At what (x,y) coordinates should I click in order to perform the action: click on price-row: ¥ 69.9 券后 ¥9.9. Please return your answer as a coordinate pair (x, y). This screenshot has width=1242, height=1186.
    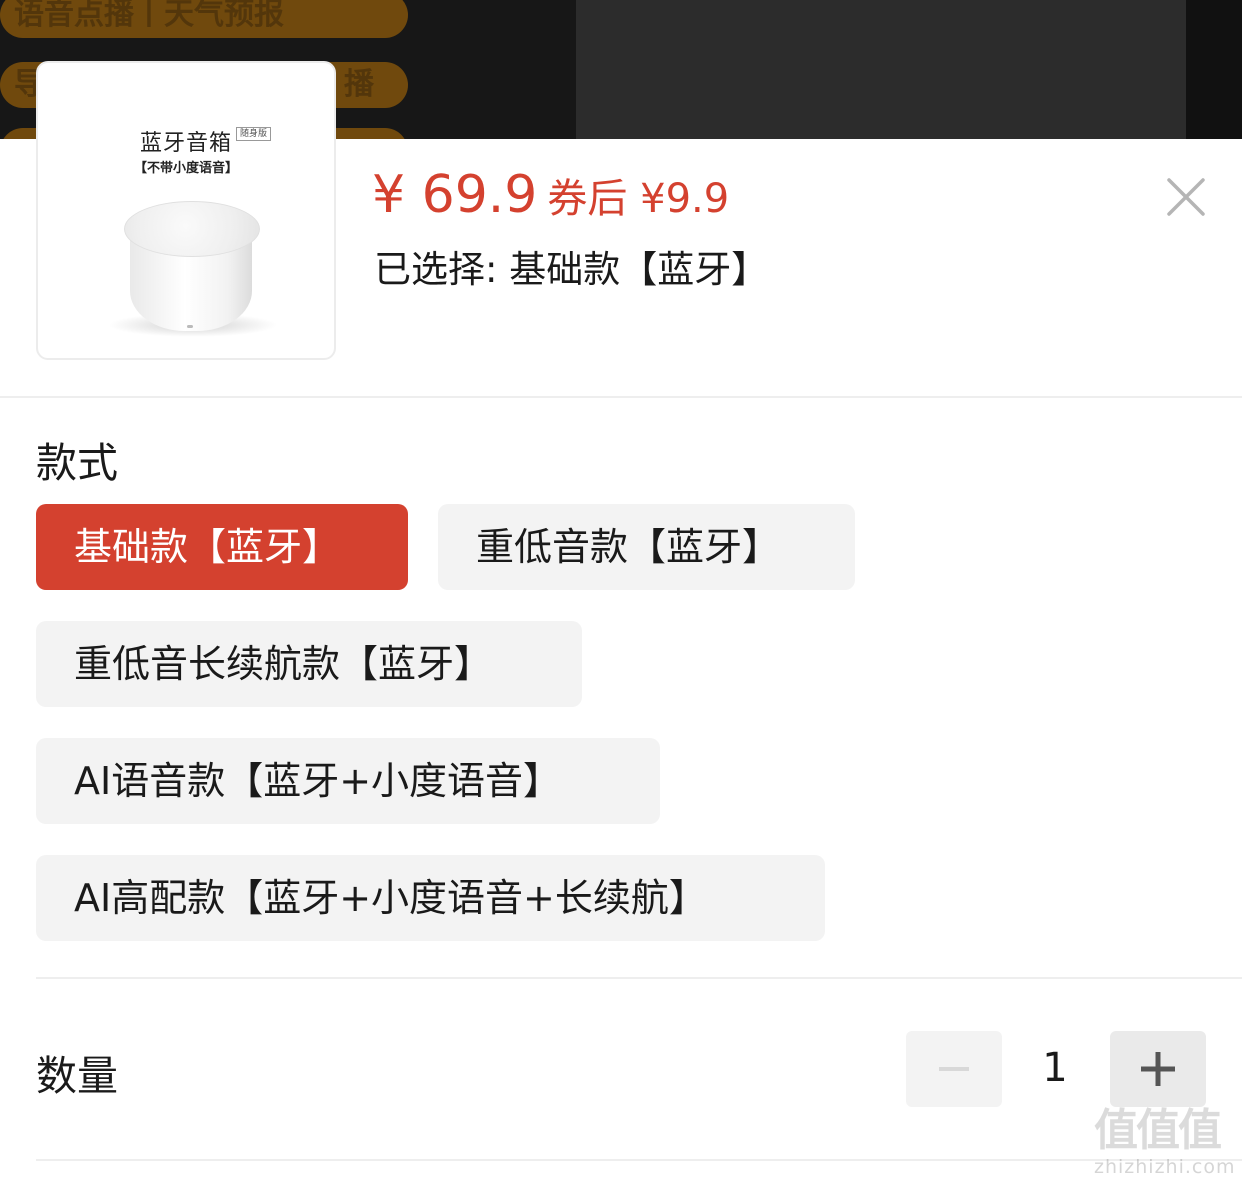
    Looking at the image, I should click on (550, 195).